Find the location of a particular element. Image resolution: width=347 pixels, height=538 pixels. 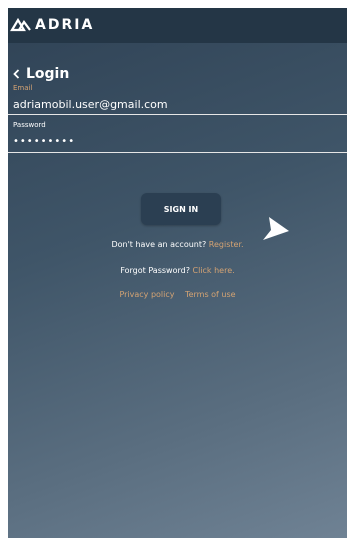

register-prompt: Don't have an account? Register. is located at coordinates (177, 244).